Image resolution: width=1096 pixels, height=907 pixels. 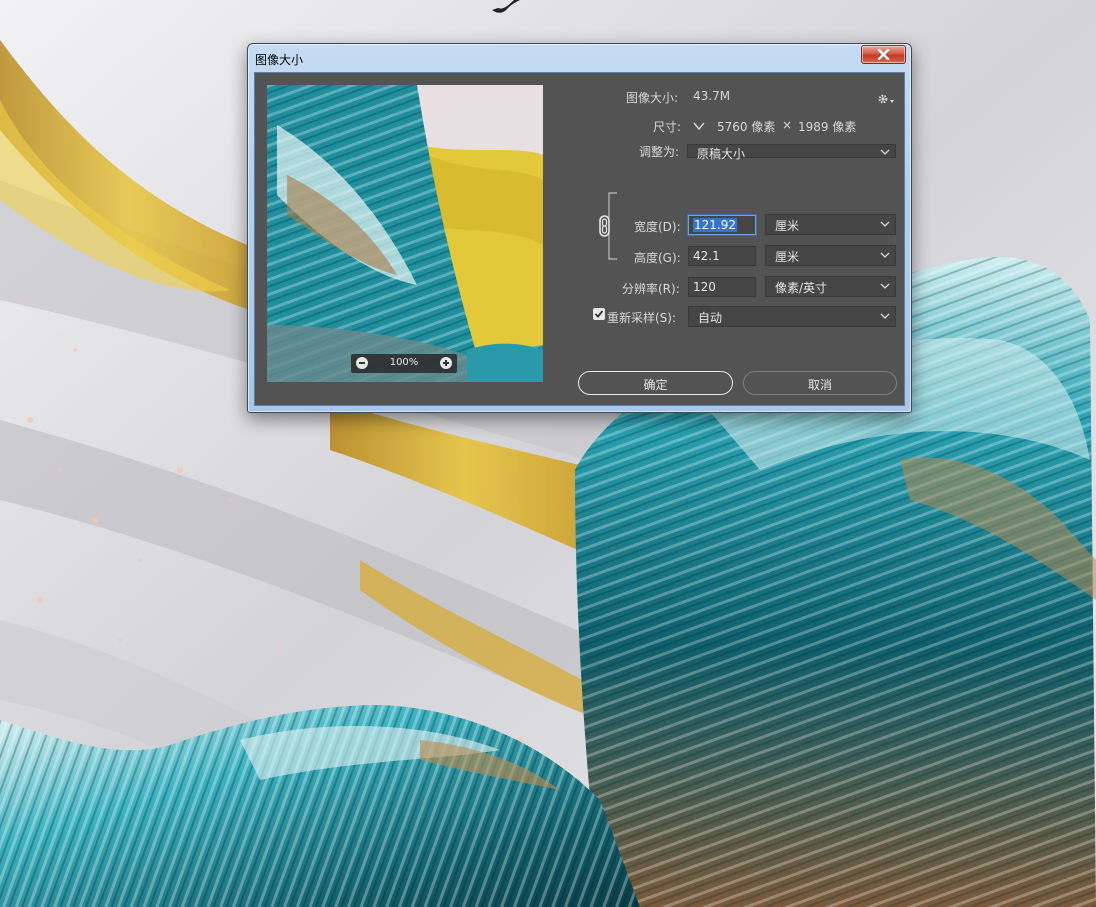 What do you see at coordinates (704, 287) in the screenshot?
I see `resolution-value: 120` at bounding box center [704, 287].